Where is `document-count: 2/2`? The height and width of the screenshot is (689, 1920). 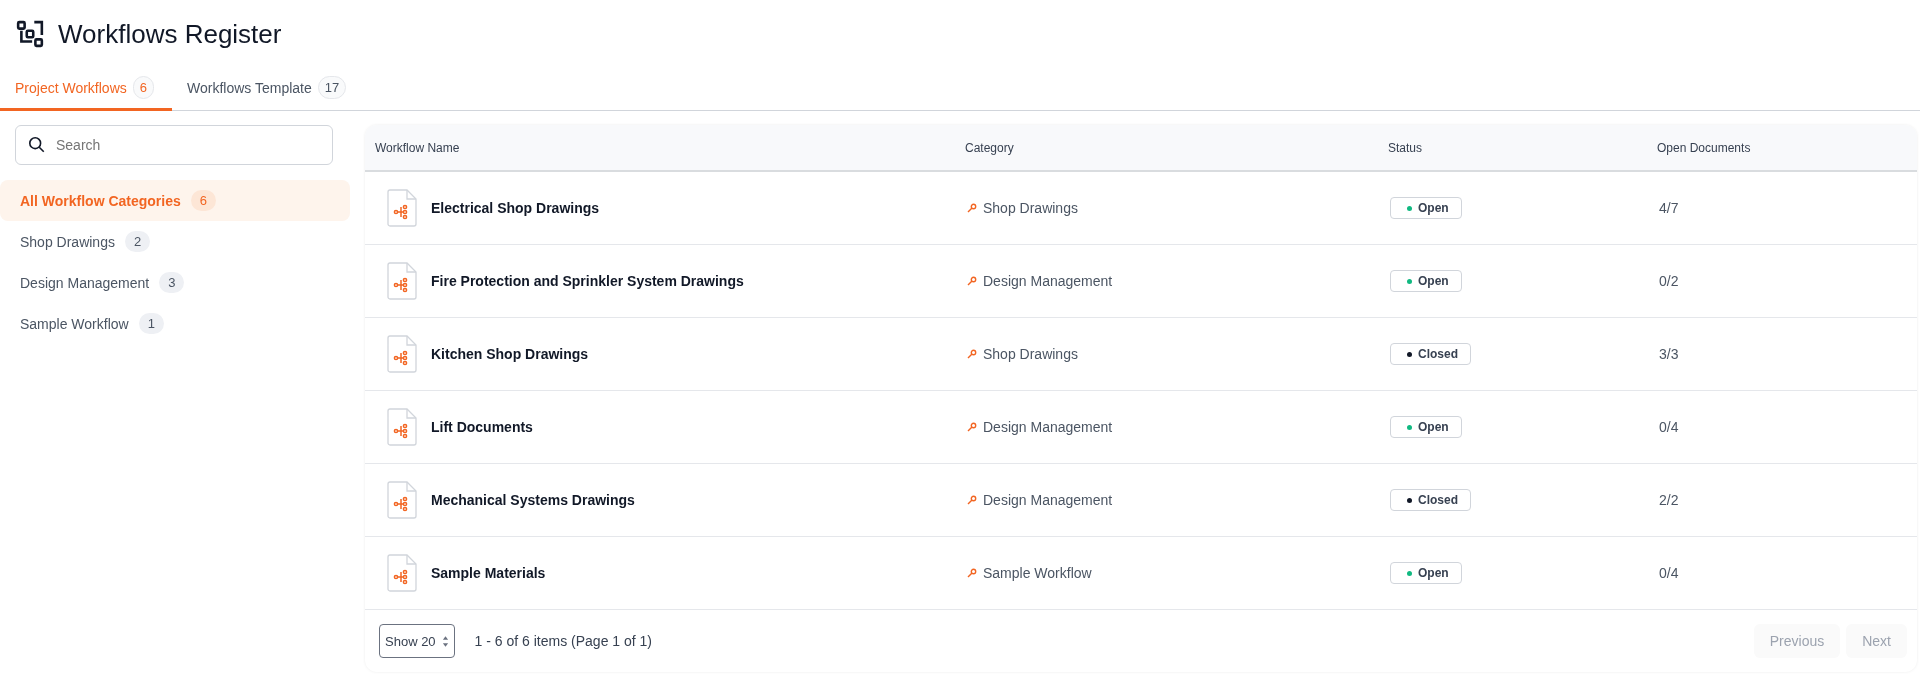
document-count: 2/2 is located at coordinates (1669, 500).